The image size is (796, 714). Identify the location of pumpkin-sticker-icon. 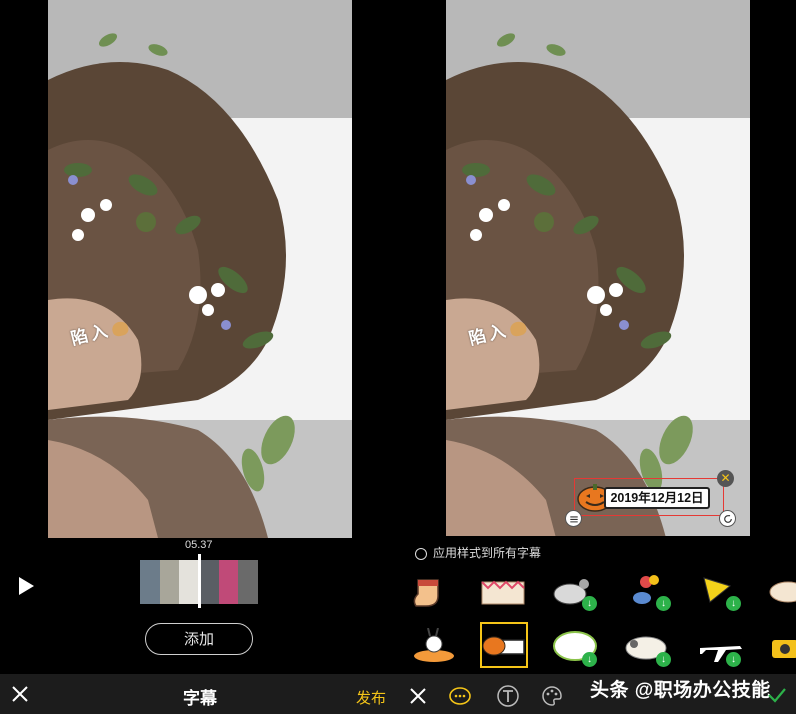
(503, 646).